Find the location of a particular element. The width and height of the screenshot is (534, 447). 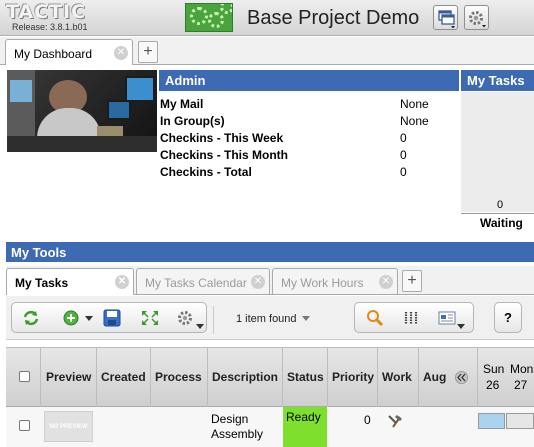

status-badge: Ready is located at coordinates (305, 427).